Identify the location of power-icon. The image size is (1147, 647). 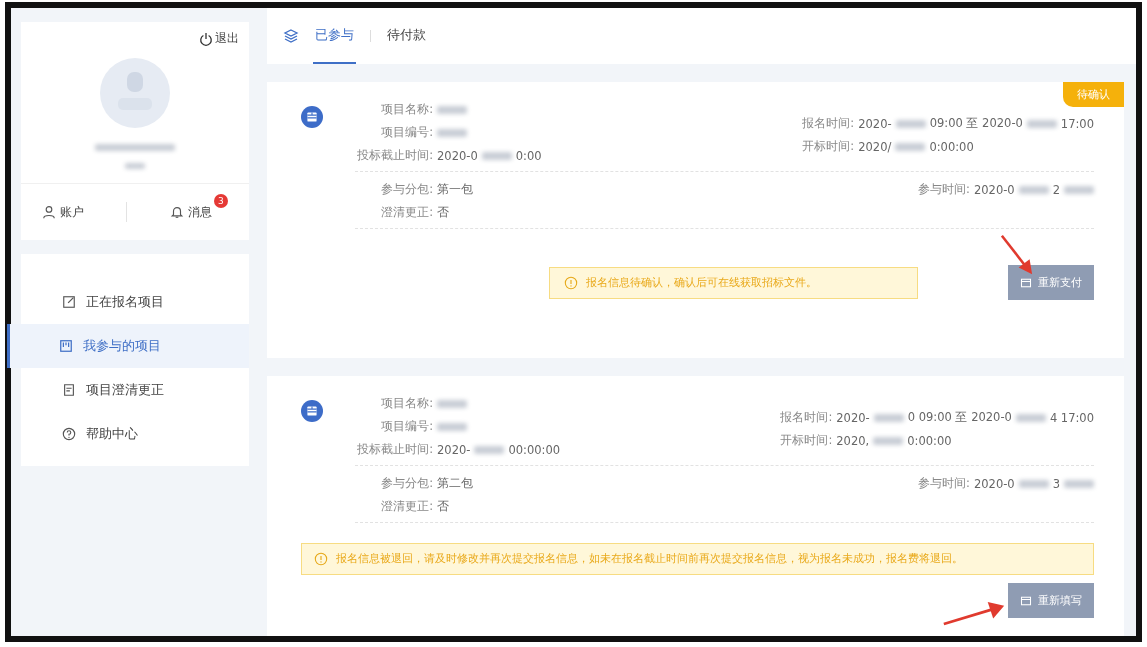
(206, 38).